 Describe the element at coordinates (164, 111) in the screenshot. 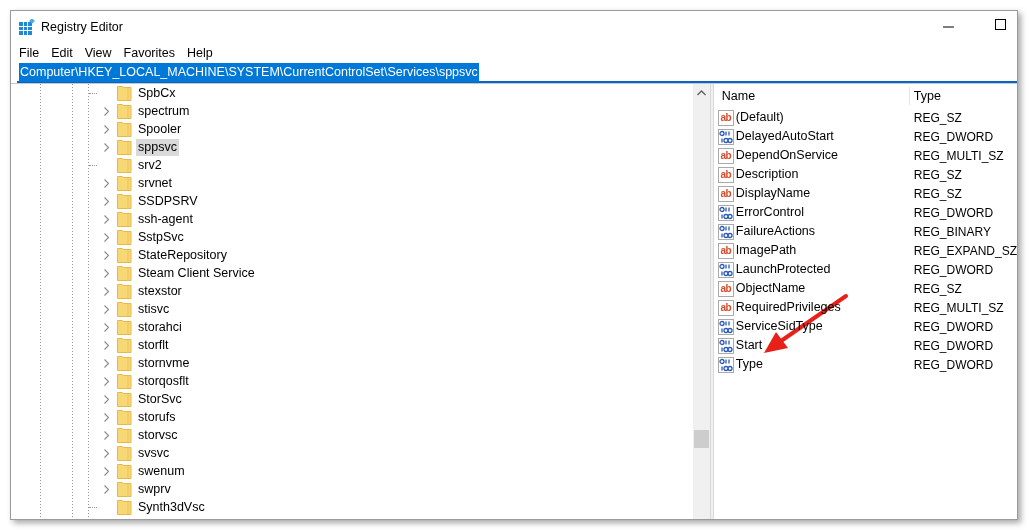

I see `tree-item: spectrum` at that location.